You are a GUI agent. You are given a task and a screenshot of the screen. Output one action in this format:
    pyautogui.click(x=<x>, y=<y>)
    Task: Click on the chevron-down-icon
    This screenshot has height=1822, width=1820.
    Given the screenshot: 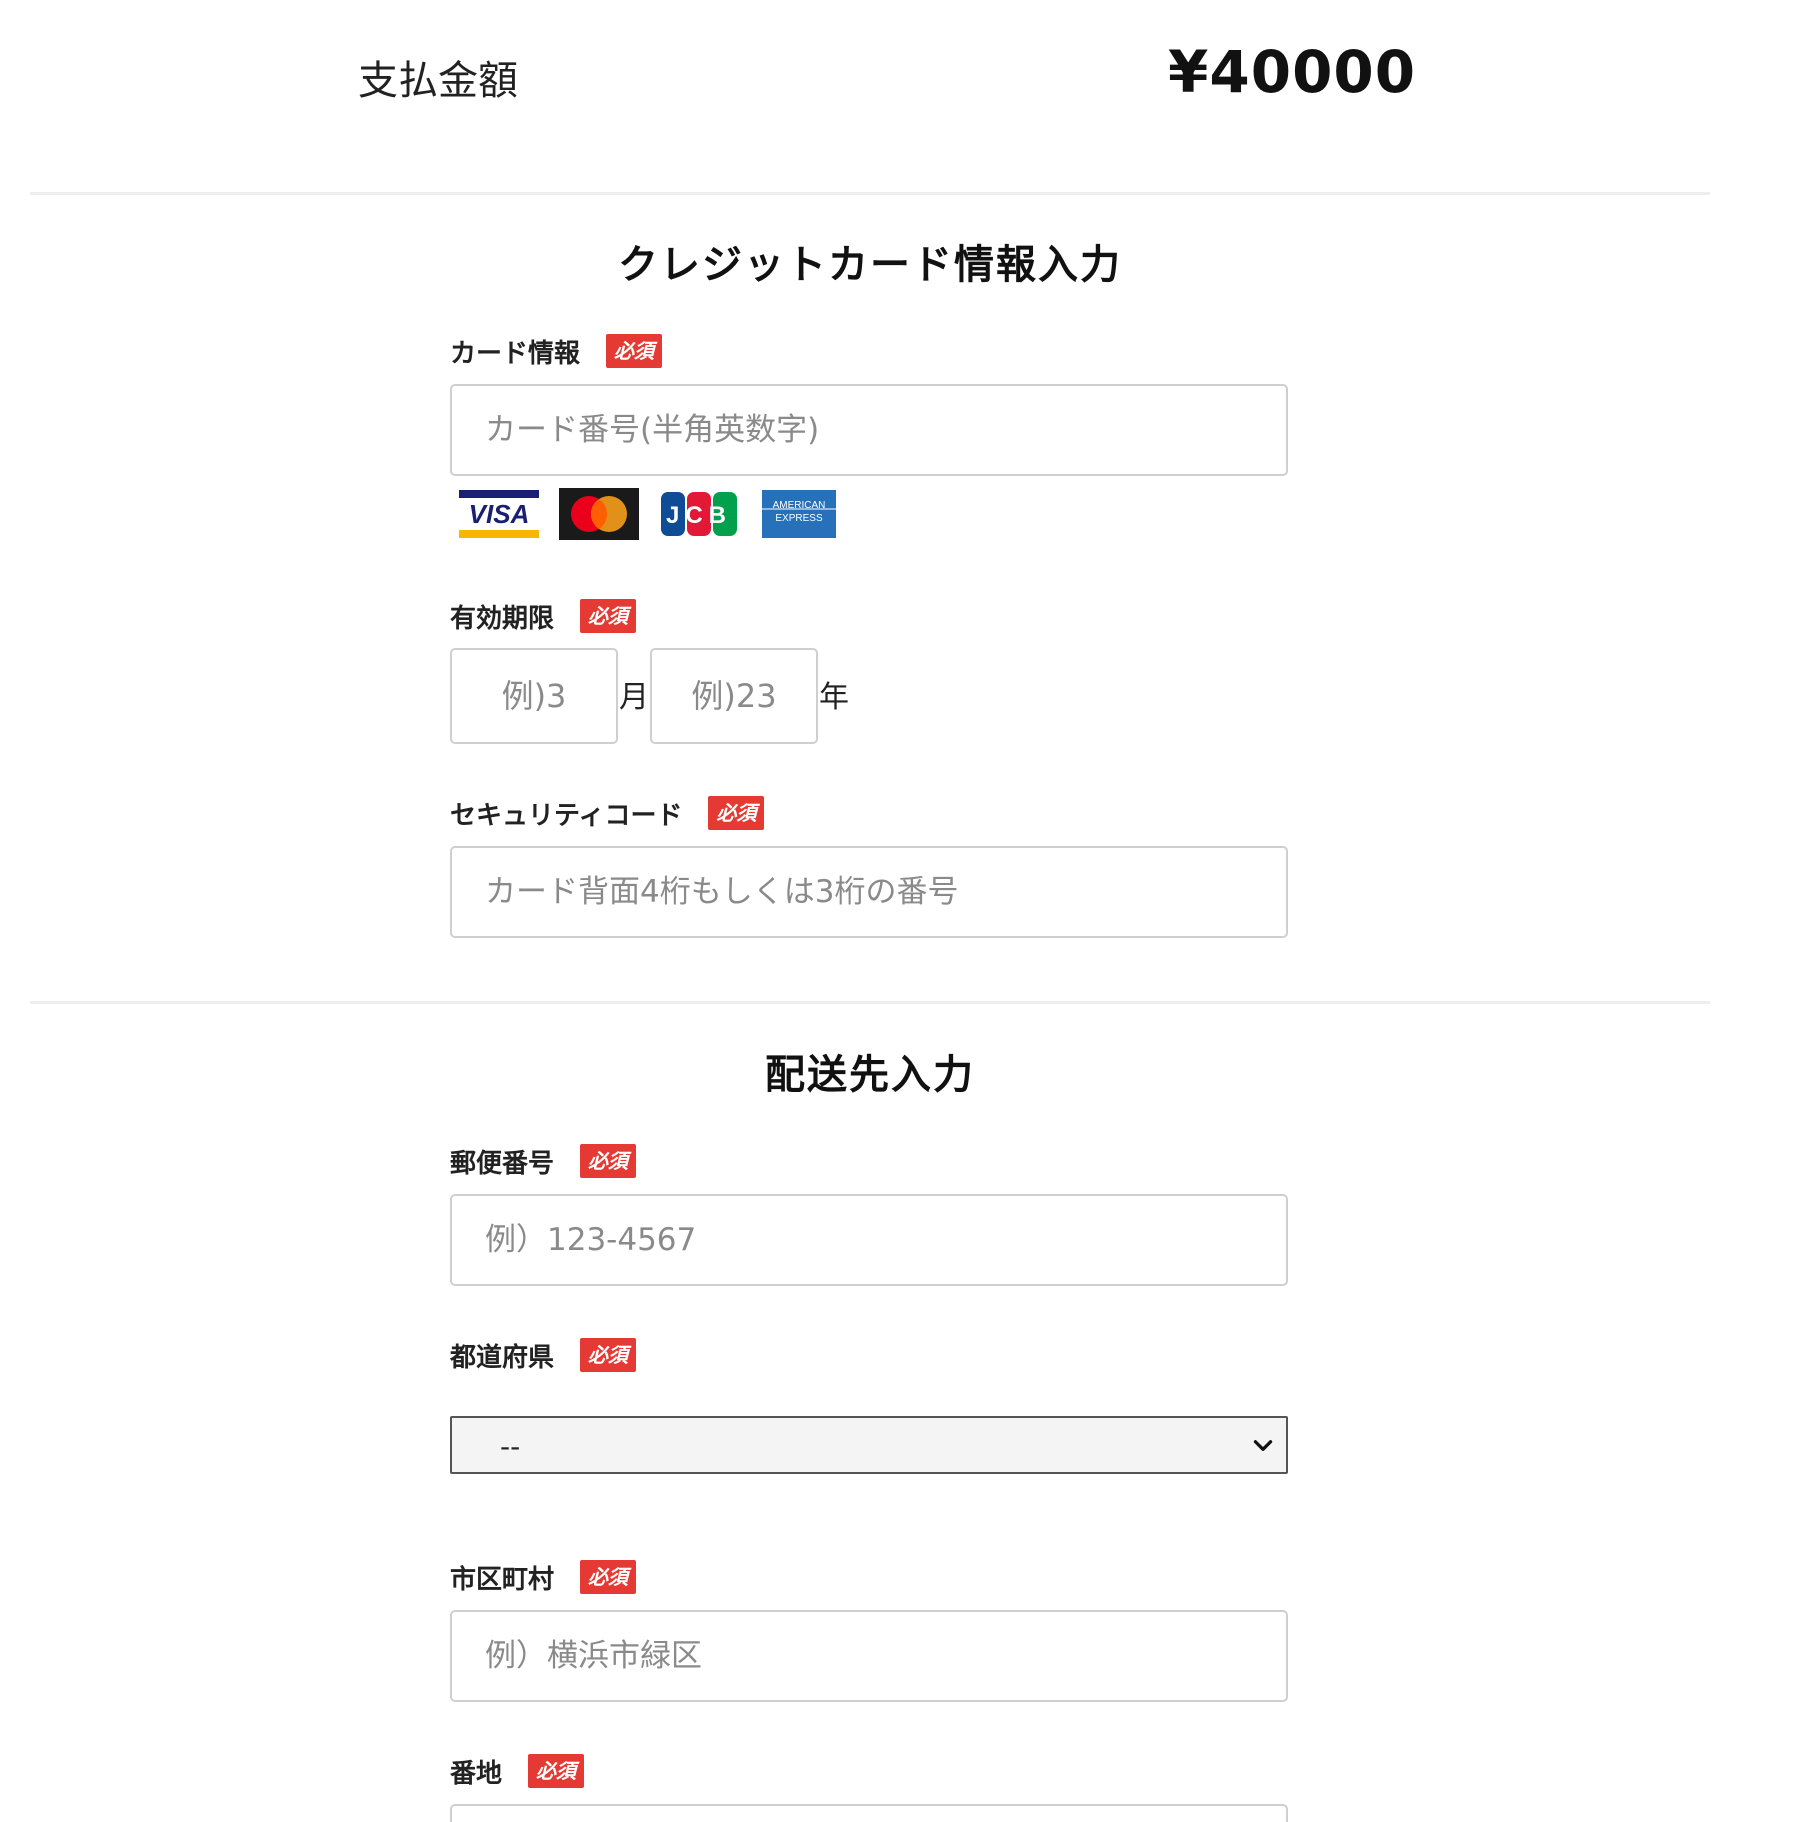 What is the action you would take?
    pyautogui.click(x=1263, y=1445)
    